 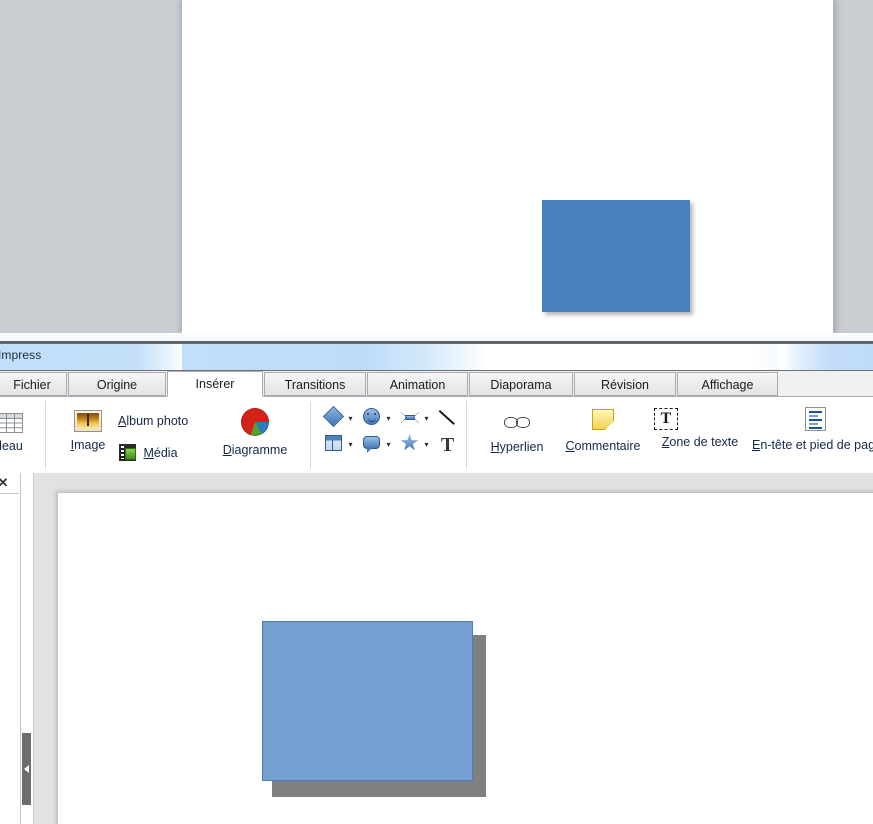 I want to click on table-grid-icon, so click(x=333, y=445).